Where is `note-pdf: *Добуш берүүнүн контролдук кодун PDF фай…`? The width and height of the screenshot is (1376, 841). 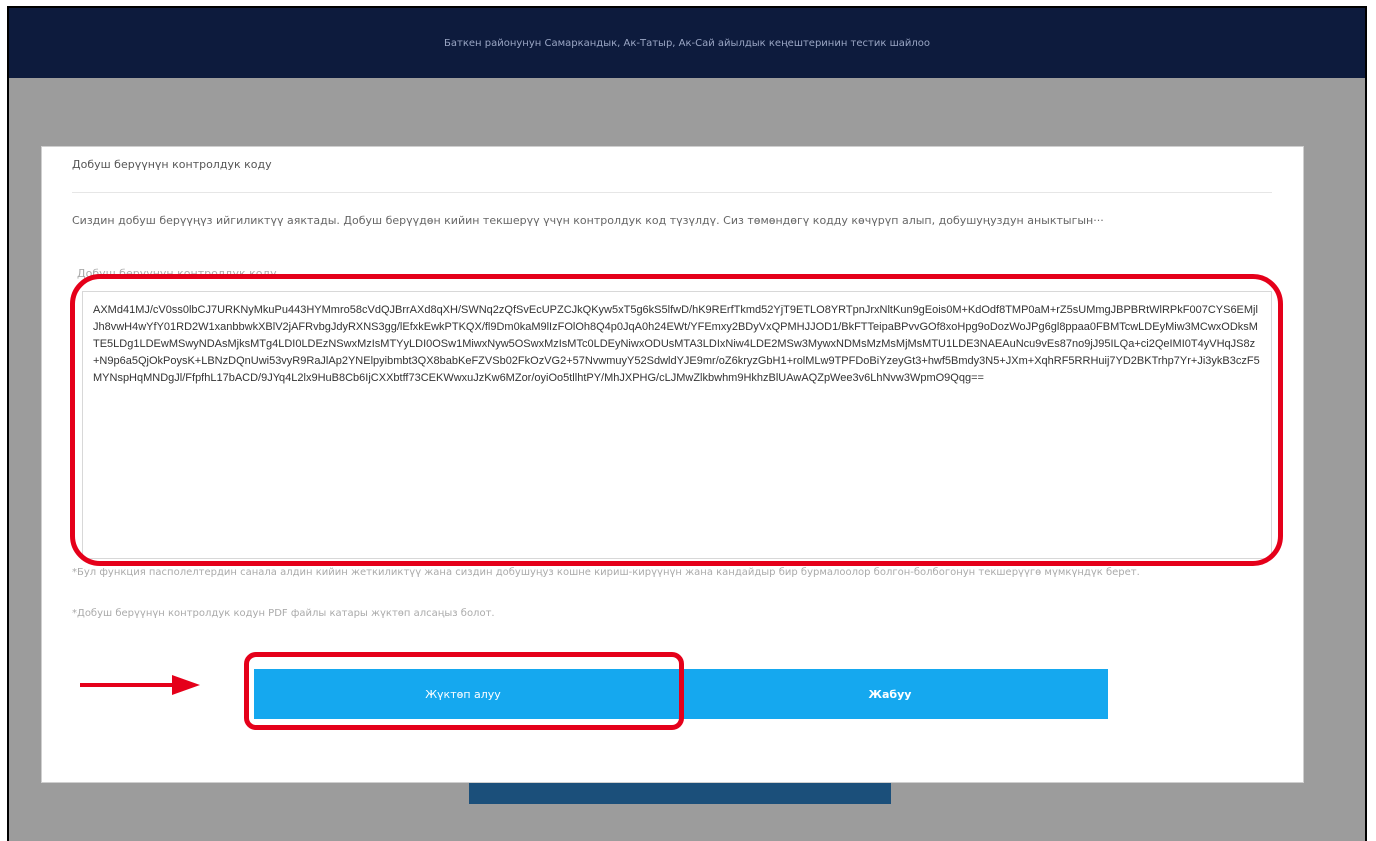
note-pdf: *Добуш берүүнүн контролдук кодун PDF фай… is located at coordinates (283, 613).